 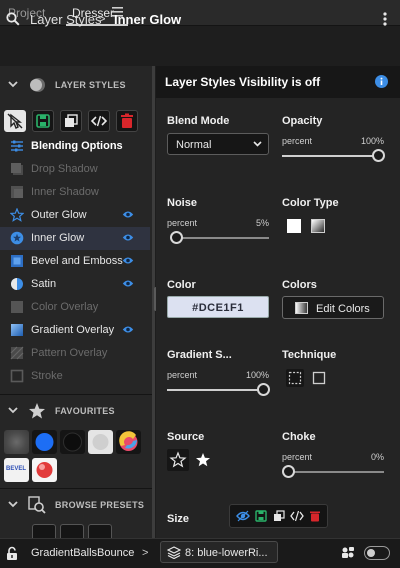 What do you see at coordinates (348, 553) in the screenshot?
I see `controller-icon` at bounding box center [348, 553].